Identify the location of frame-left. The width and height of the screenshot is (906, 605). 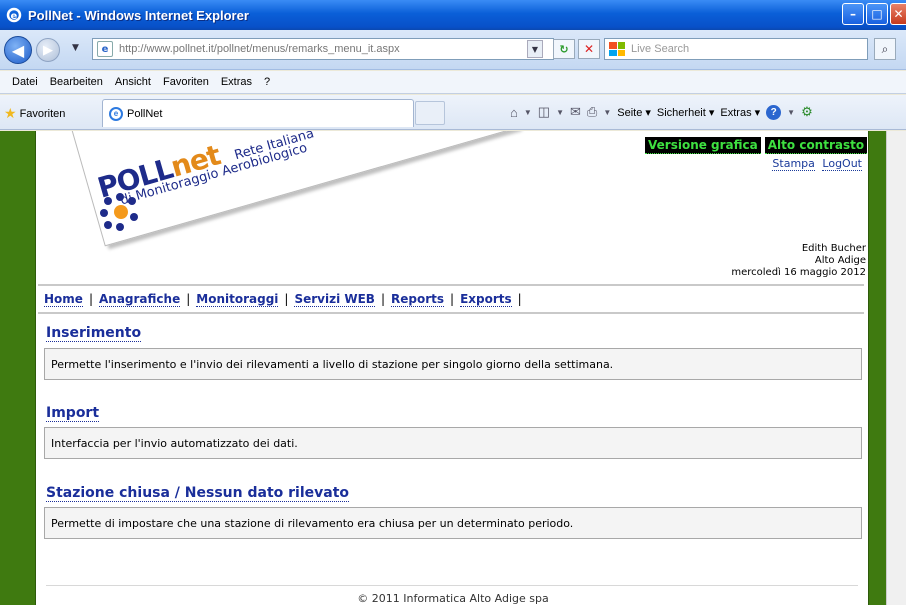
(18, 368).